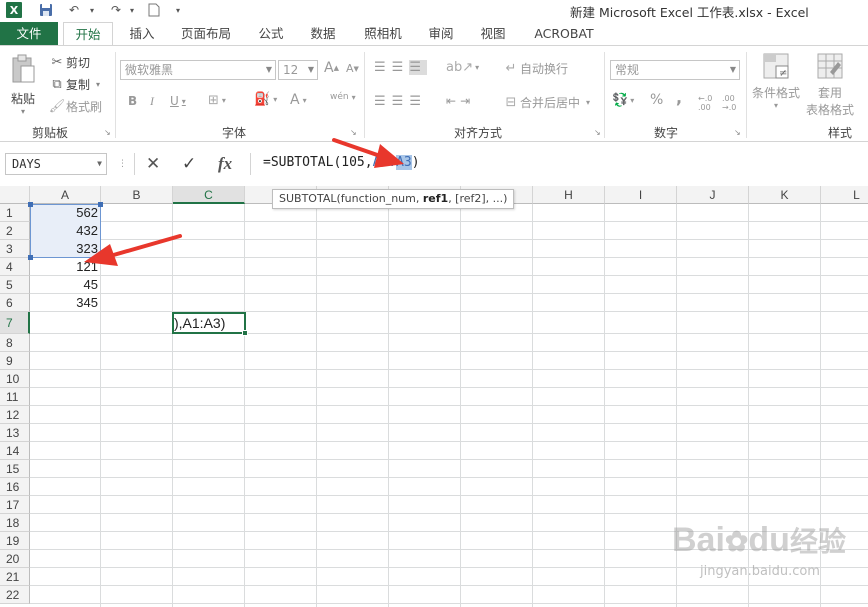 The width and height of the screenshot is (868, 607). Describe the element at coordinates (418, 67) in the screenshot. I see `align-bottom-icon: ☰` at that location.